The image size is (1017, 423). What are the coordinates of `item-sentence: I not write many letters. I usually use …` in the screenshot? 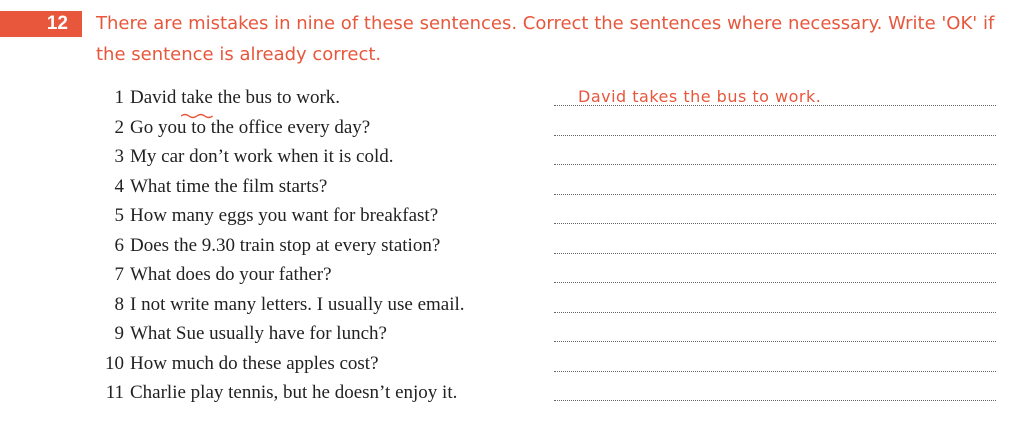 It's located at (297, 304).